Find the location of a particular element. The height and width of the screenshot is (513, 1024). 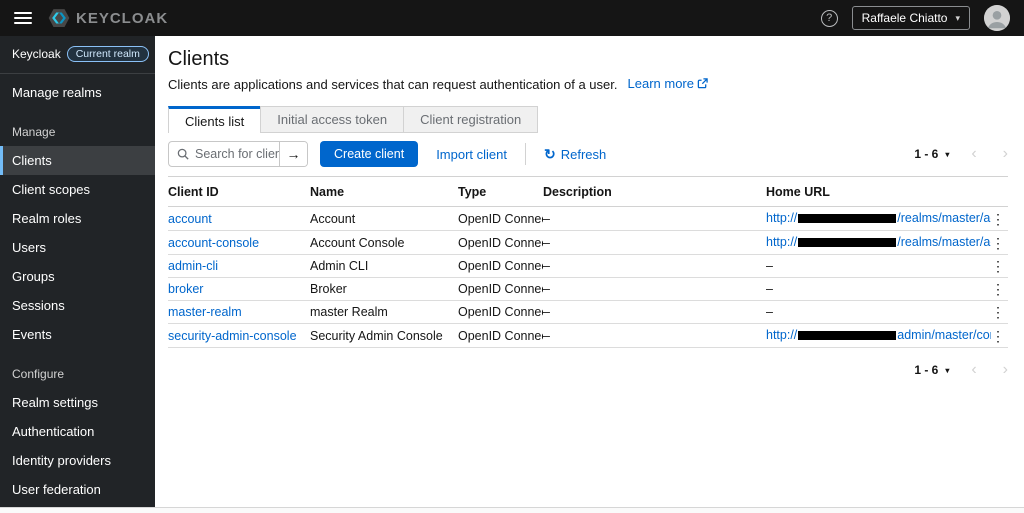

column-header-description: Description is located at coordinates (654, 192).